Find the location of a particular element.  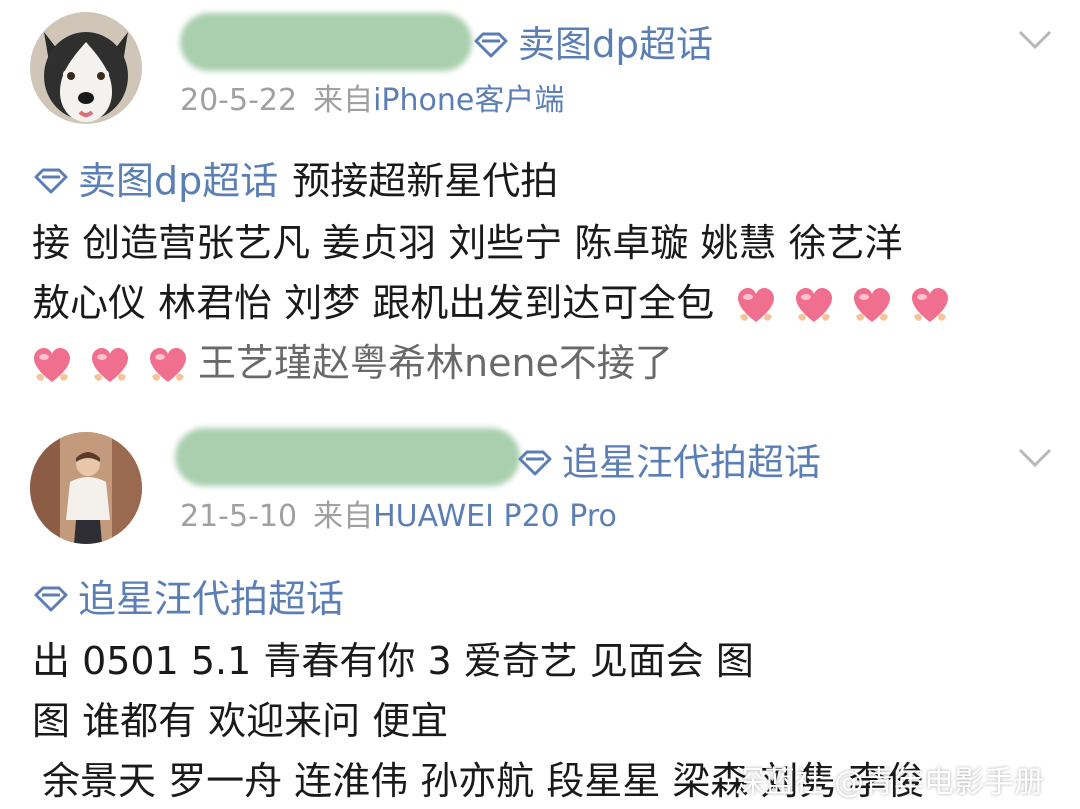

source-device: iPhone客户端 is located at coordinates (468, 100).